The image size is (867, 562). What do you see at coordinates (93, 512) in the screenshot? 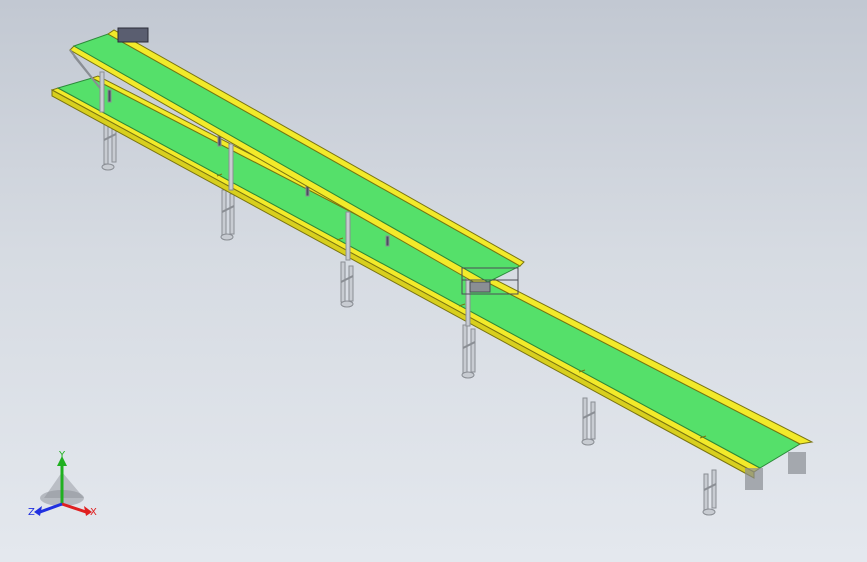
I see `triad-x-label: X` at bounding box center [93, 512].